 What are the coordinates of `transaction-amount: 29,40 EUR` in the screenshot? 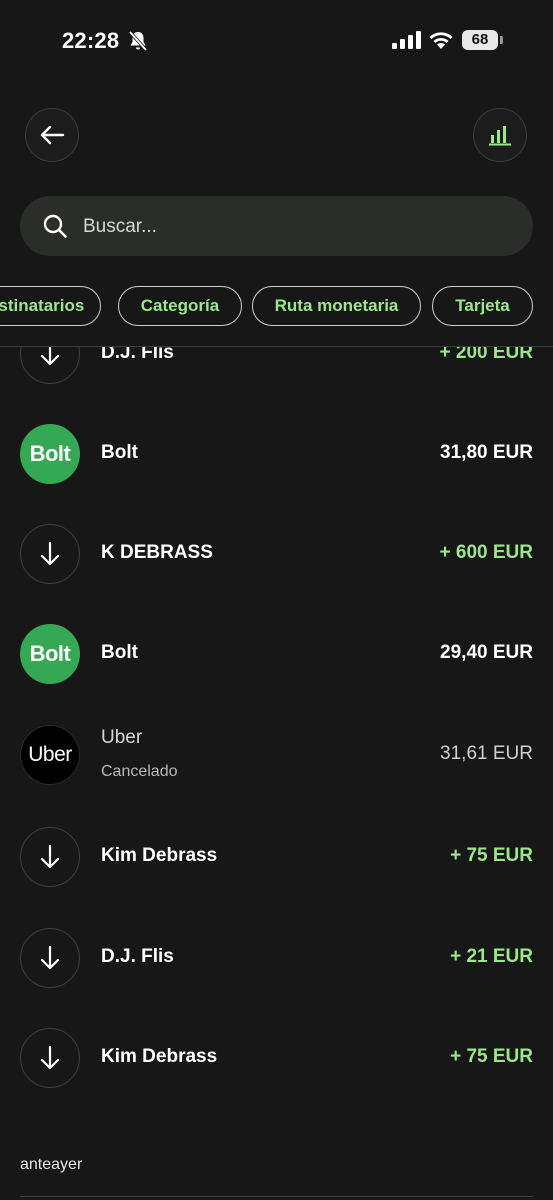 It's located at (486, 652).